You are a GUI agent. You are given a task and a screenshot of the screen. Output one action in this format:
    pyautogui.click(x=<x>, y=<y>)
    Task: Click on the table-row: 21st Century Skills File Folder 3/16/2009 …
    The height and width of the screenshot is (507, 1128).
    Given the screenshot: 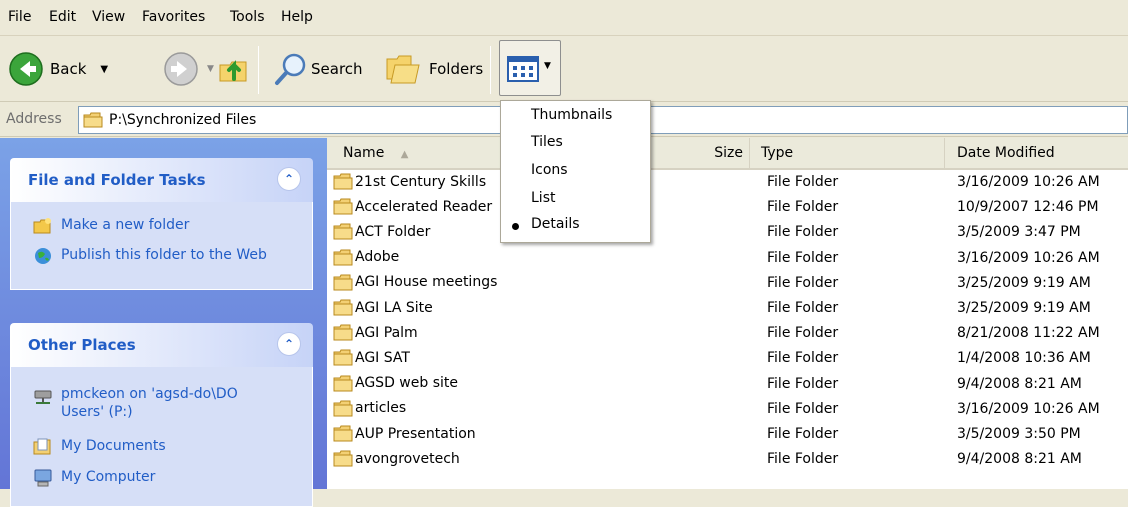 What is the action you would take?
    pyautogui.click(x=727, y=182)
    